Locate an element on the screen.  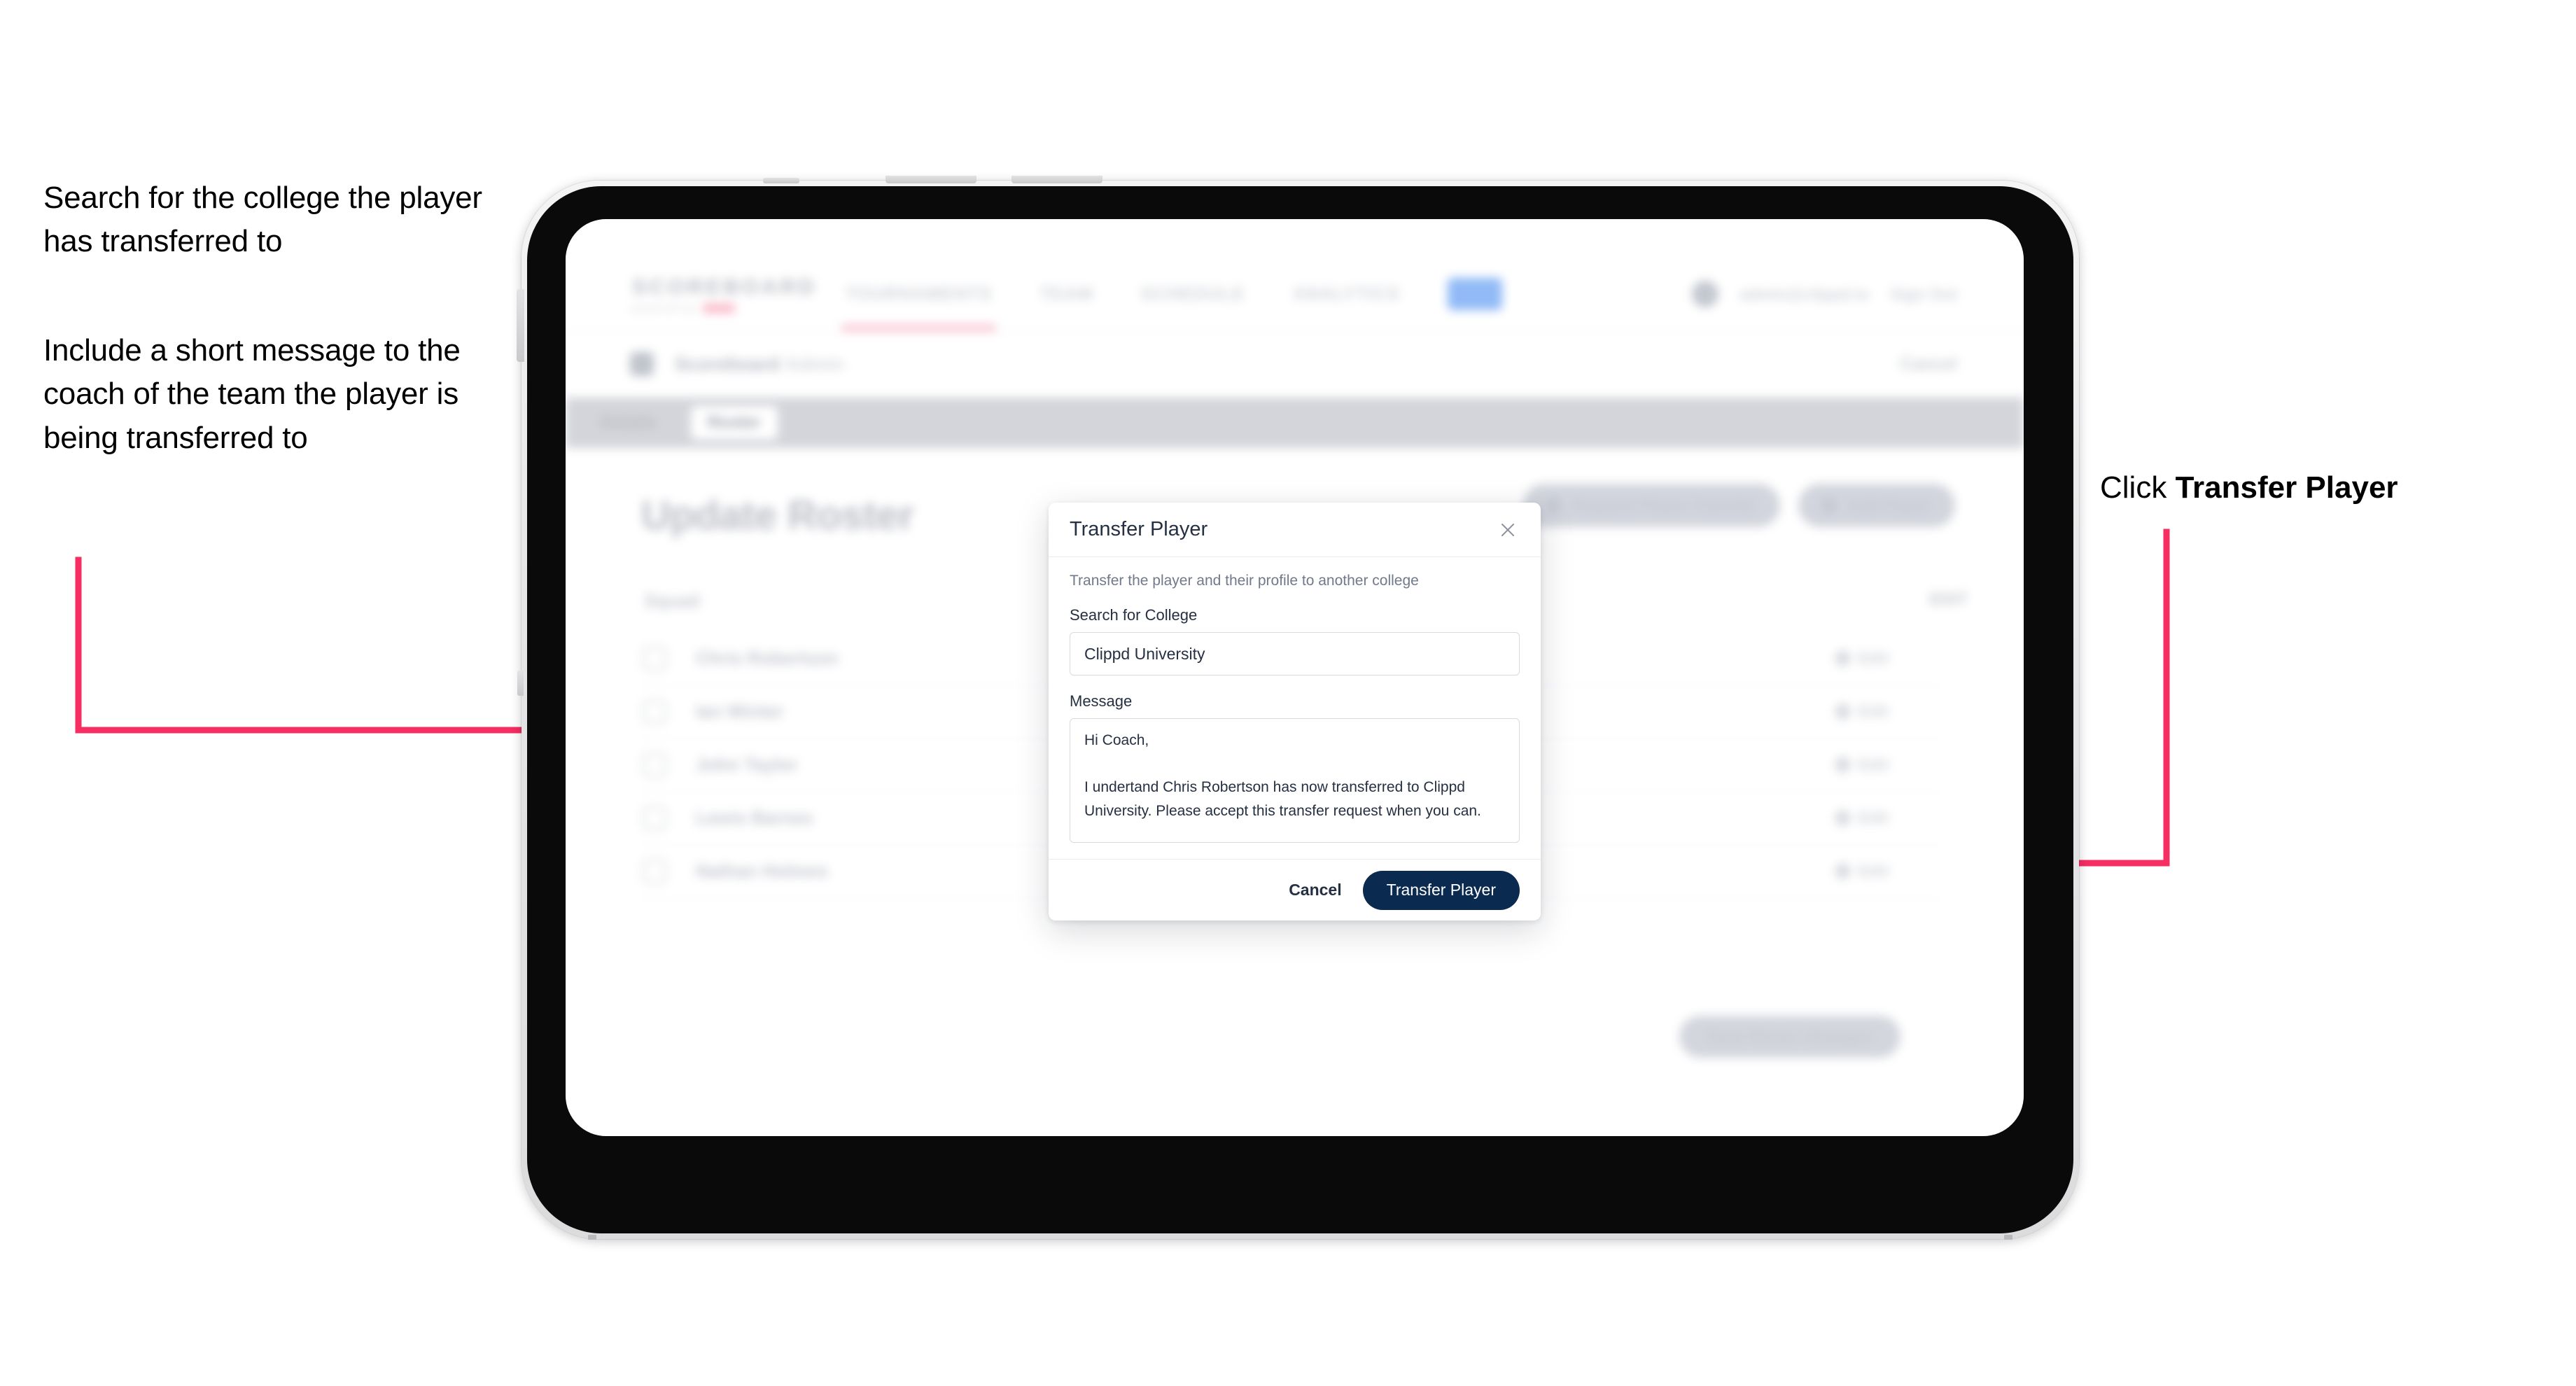
device-side-button is located at coordinates (520, 683).